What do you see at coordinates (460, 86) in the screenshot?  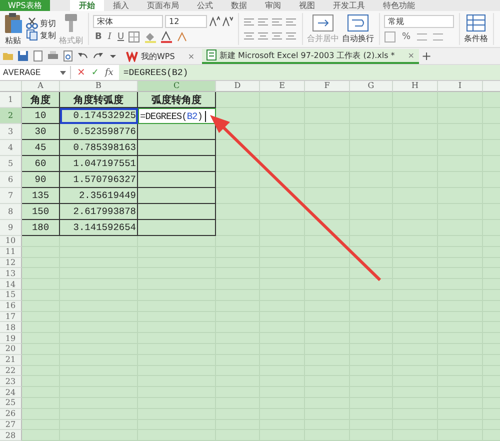 I see `column-header: I` at bounding box center [460, 86].